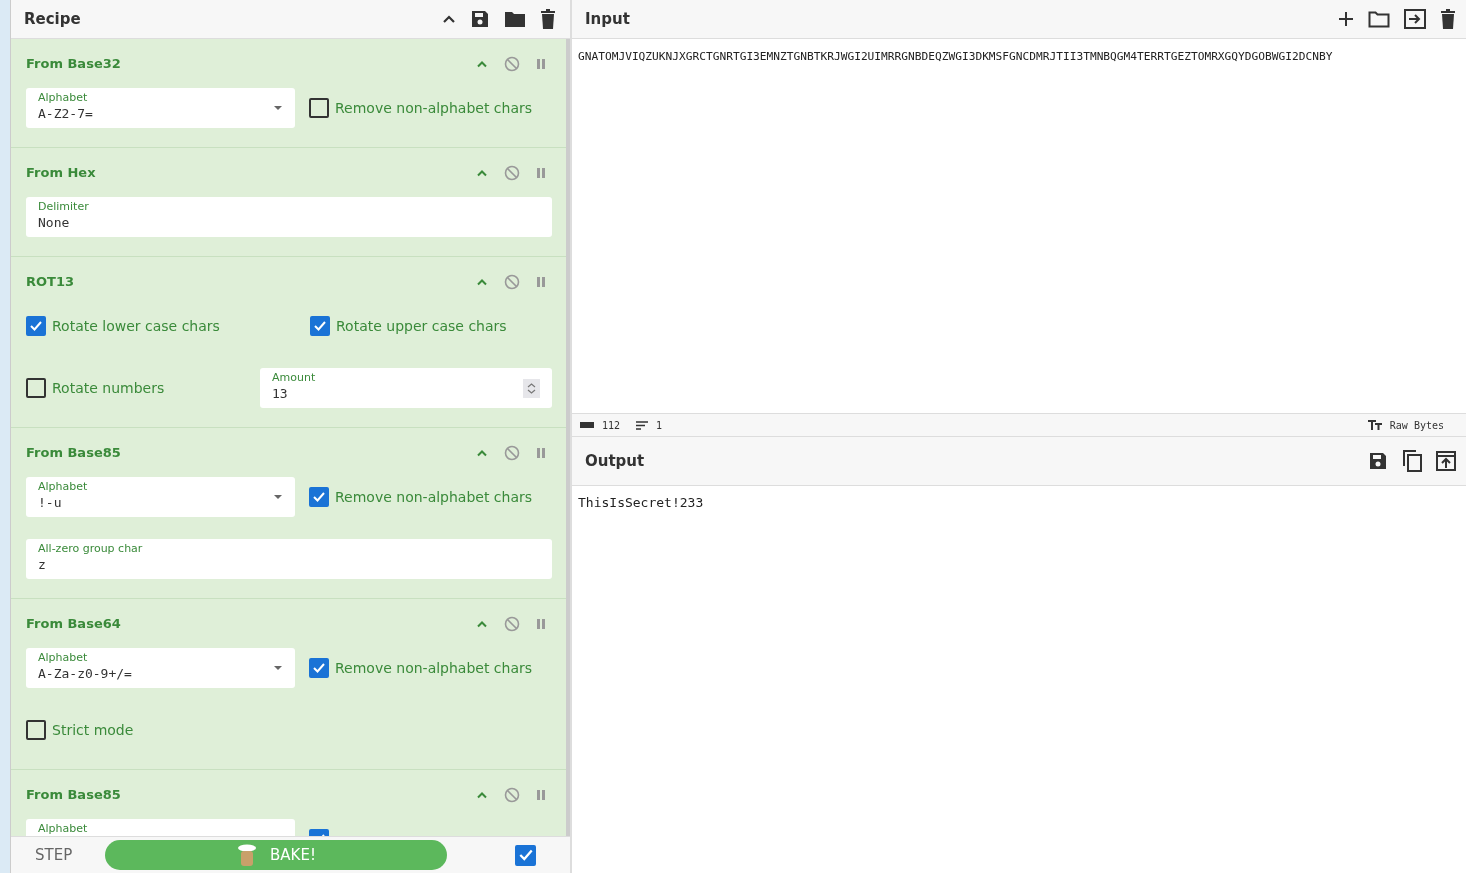 The image size is (1466, 873). What do you see at coordinates (607, 19) in the screenshot?
I see `panel-title: Input` at bounding box center [607, 19].